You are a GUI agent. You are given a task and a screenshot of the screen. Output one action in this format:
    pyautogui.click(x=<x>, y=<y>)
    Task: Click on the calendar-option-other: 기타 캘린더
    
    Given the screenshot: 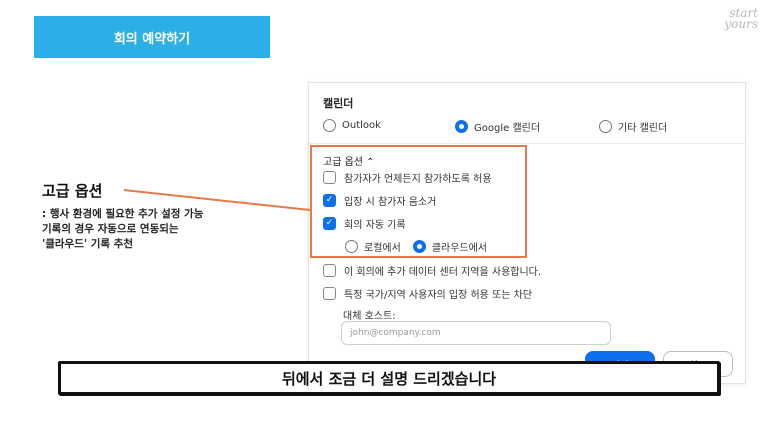 What is the action you would take?
    pyautogui.click(x=633, y=126)
    